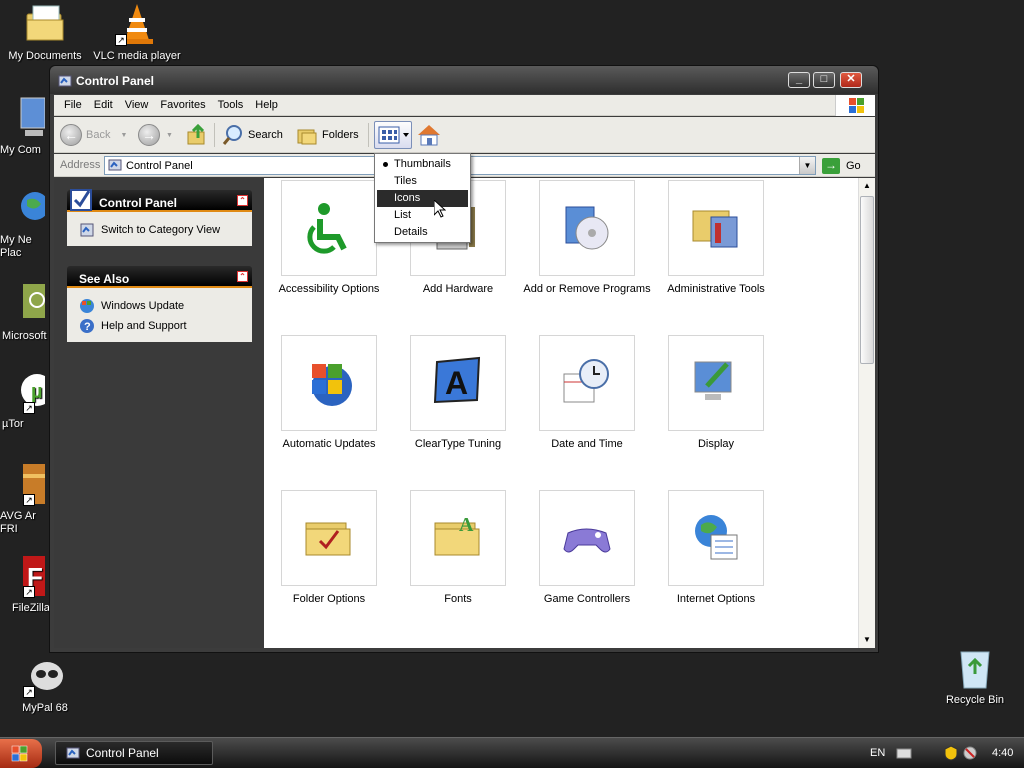 This screenshot has height=768, width=1024. What do you see at coordinates (307, 137) in the screenshot?
I see `folders-icon` at bounding box center [307, 137].